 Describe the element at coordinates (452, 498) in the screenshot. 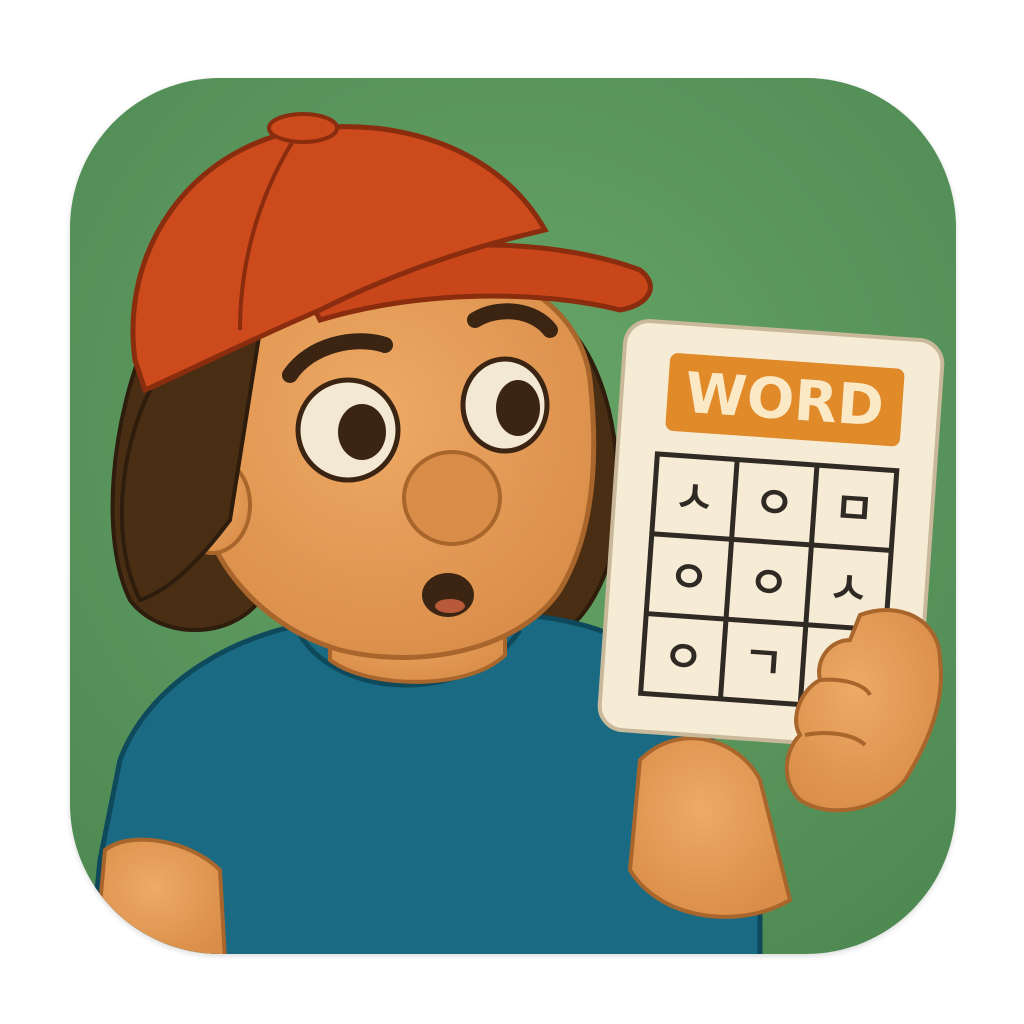

I see `nose` at that location.